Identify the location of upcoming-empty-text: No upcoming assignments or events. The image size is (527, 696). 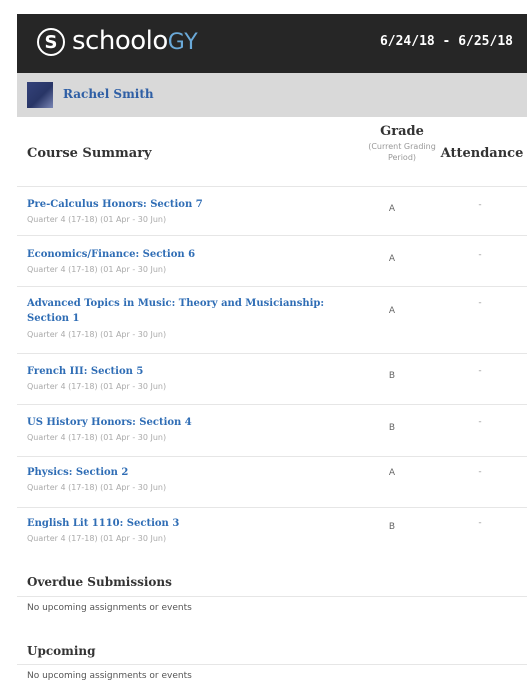
(109, 676).